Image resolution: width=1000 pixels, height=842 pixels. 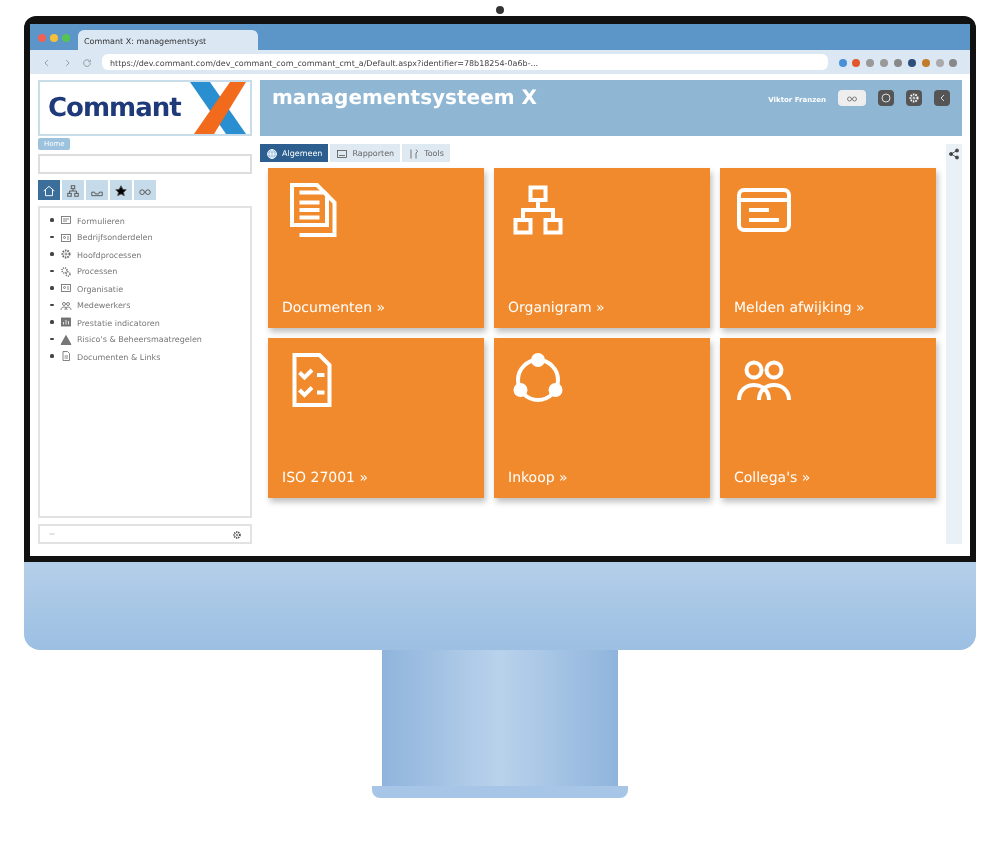 I want to click on search-field, so click(x=145, y=164).